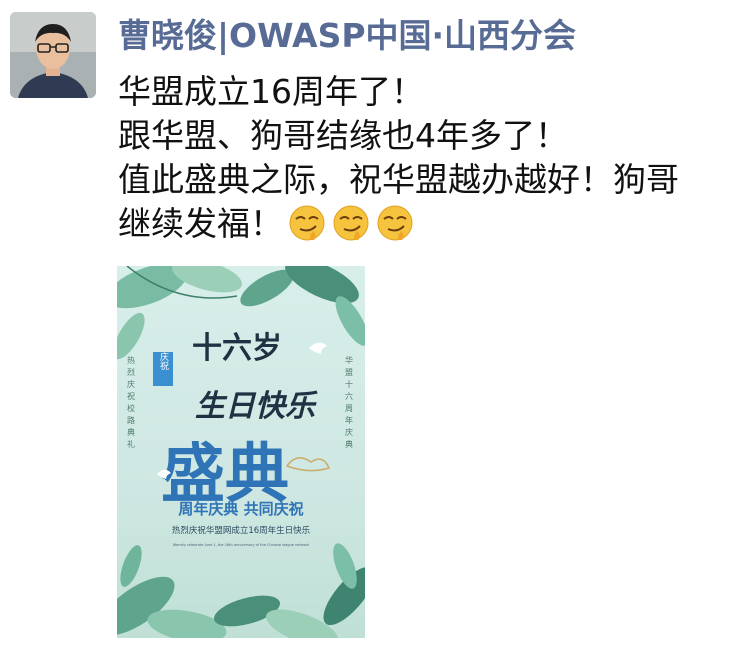 The width and height of the screenshot is (740, 651). Describe the element at coordinates (241, 530) in the screenshot. I see `poster-caption: 热烈庆祝华盟网成立16周年生日快乐` at that location.